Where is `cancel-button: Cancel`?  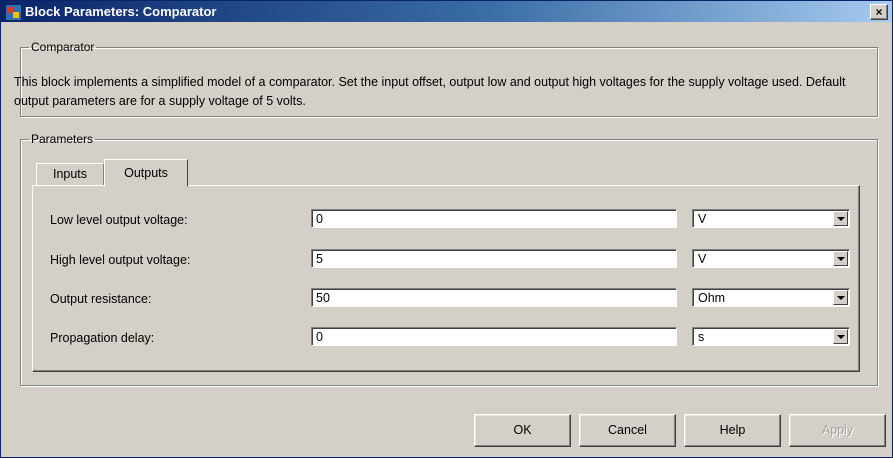
cancel-button: Cancel is located at coordinates (627, 430).